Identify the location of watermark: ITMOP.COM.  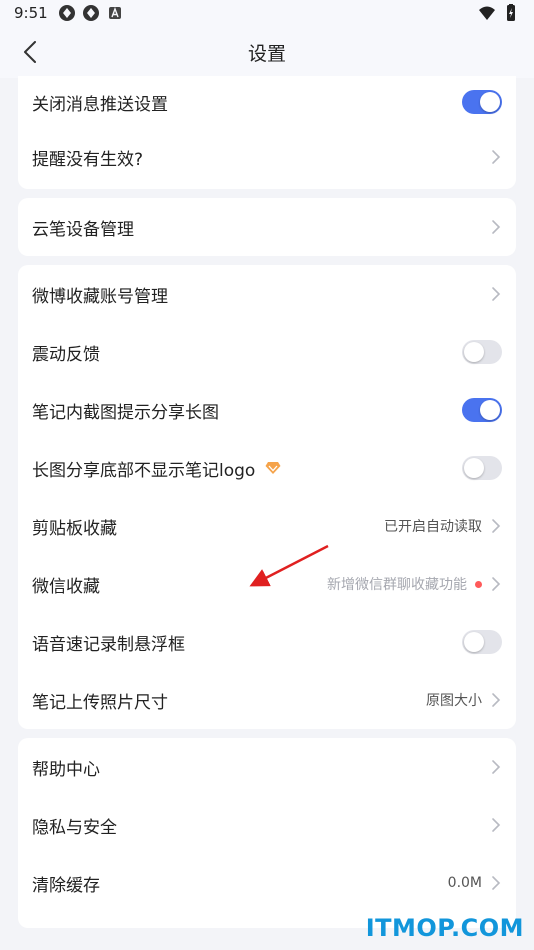
(444, 928).